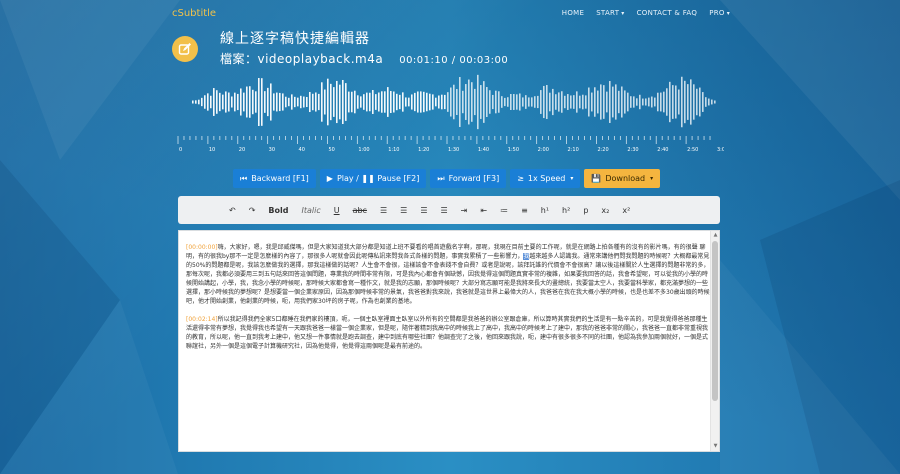 Image resolution: width=900 pixels, height=474 pixels. What do you see at coordinates (310, 210) in the screenshot?
I see `italic-button: Italic` at bounding box center [310, 210].